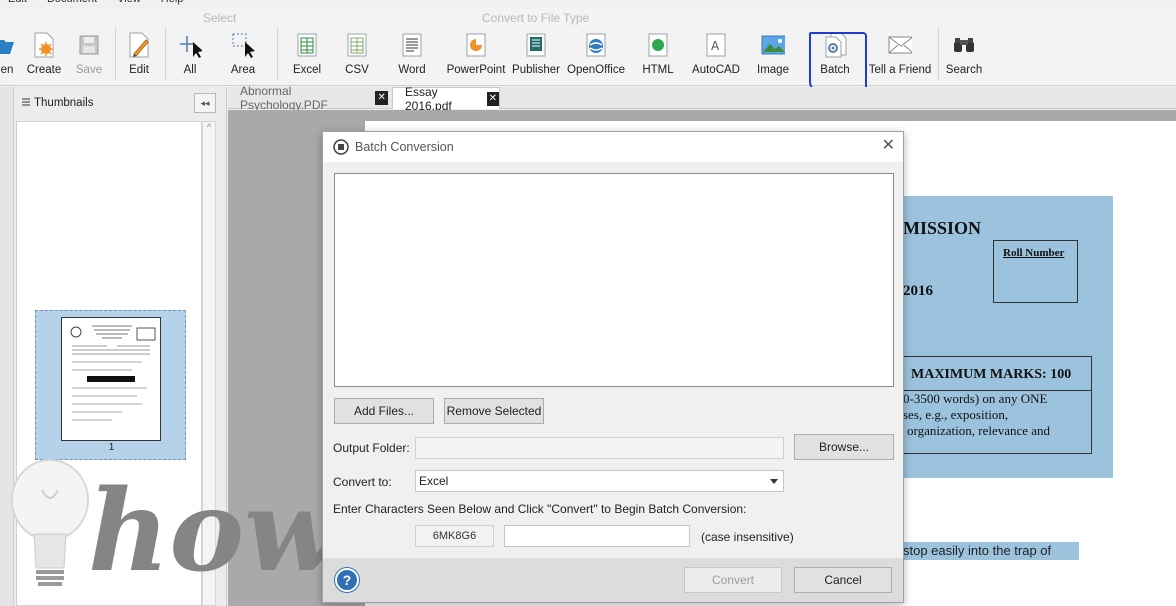 This screenshot has width=1176, height=606. I want to click on page-thumbnail-selected: 1, so click(110, 385).